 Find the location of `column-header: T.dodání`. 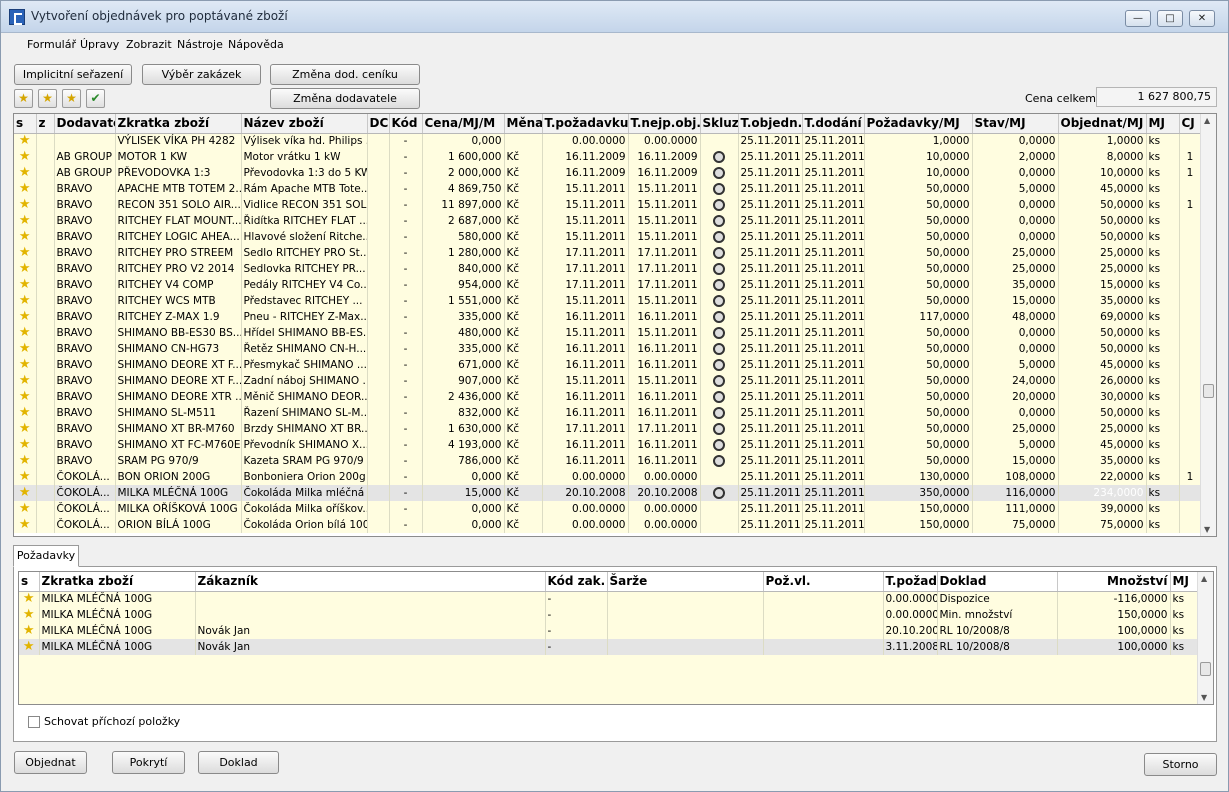

column-header: T.dodání is located at coordinates (833, 124).